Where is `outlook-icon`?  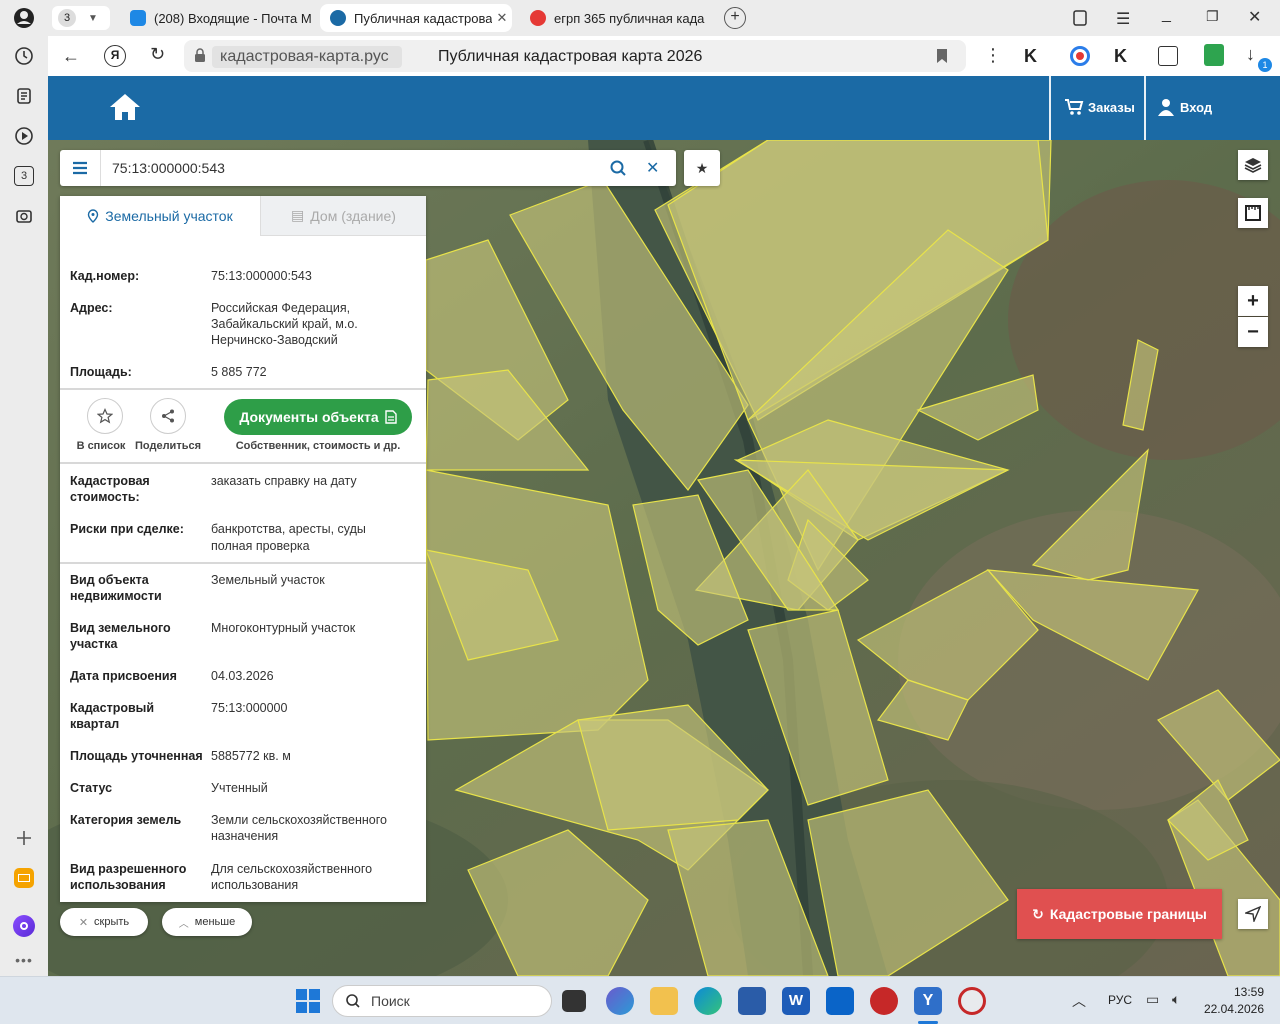
outlook-icon is located at coordinates (840, 1001).